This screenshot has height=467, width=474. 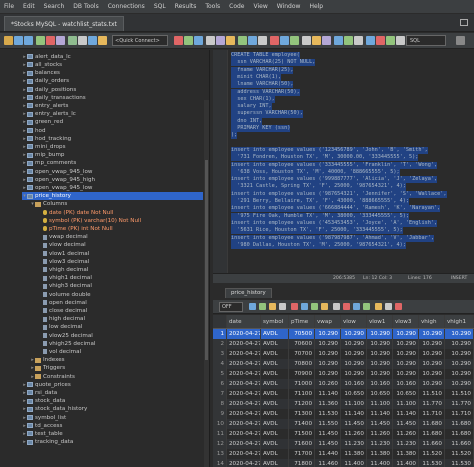 I want to click on tree-item: ▸ Constraints, so click(x=116, y=377).